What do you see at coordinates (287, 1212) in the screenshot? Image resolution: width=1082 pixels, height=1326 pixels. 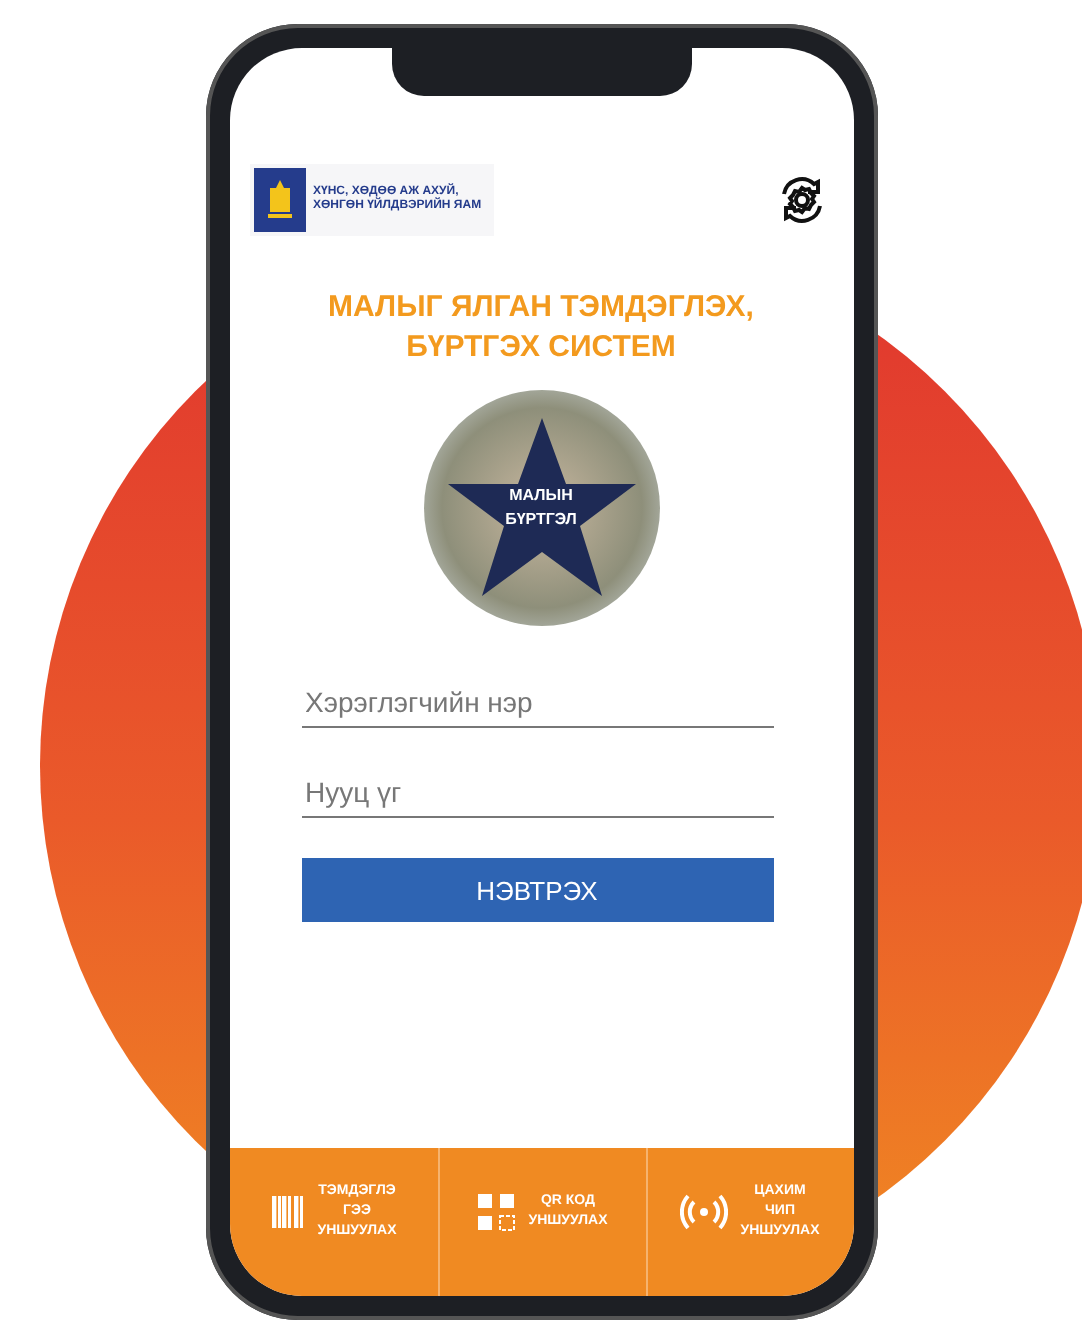 I see `barcode-icon` at bounding box center [287, 1212].